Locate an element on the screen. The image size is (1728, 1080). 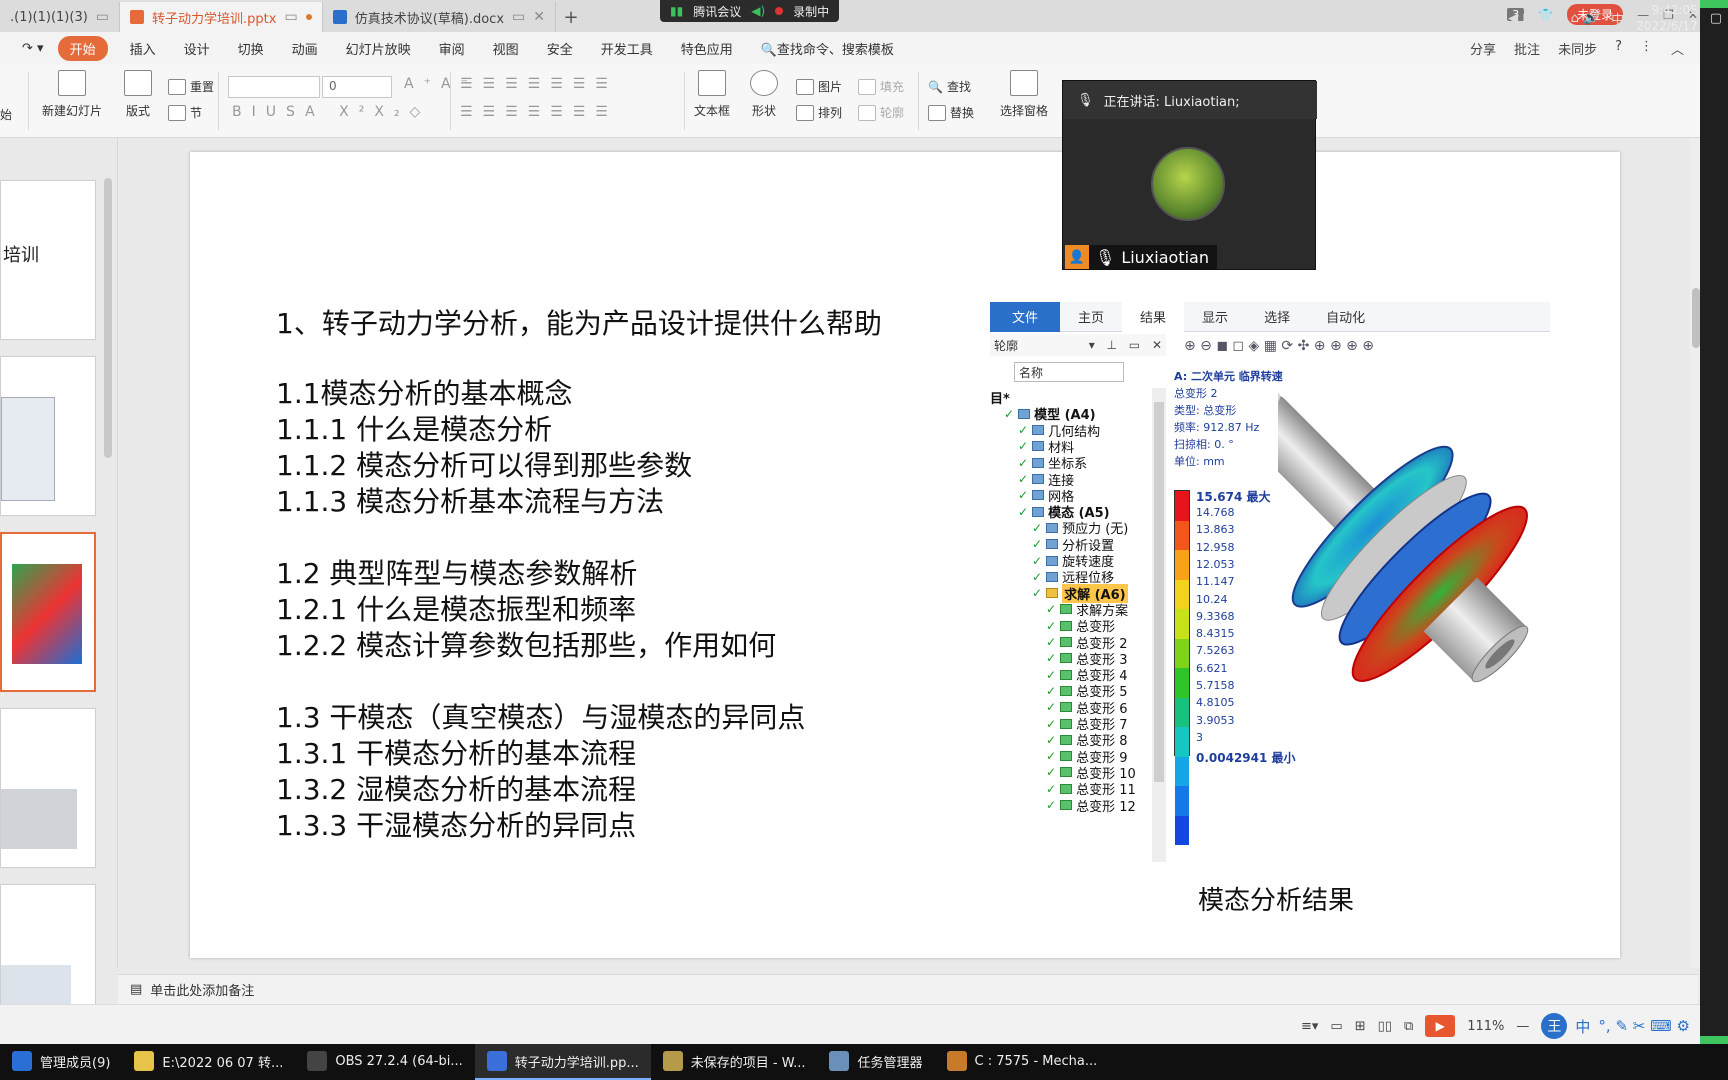
select-pane-button: 选择窗格 is located at coordinates (1024, 94).